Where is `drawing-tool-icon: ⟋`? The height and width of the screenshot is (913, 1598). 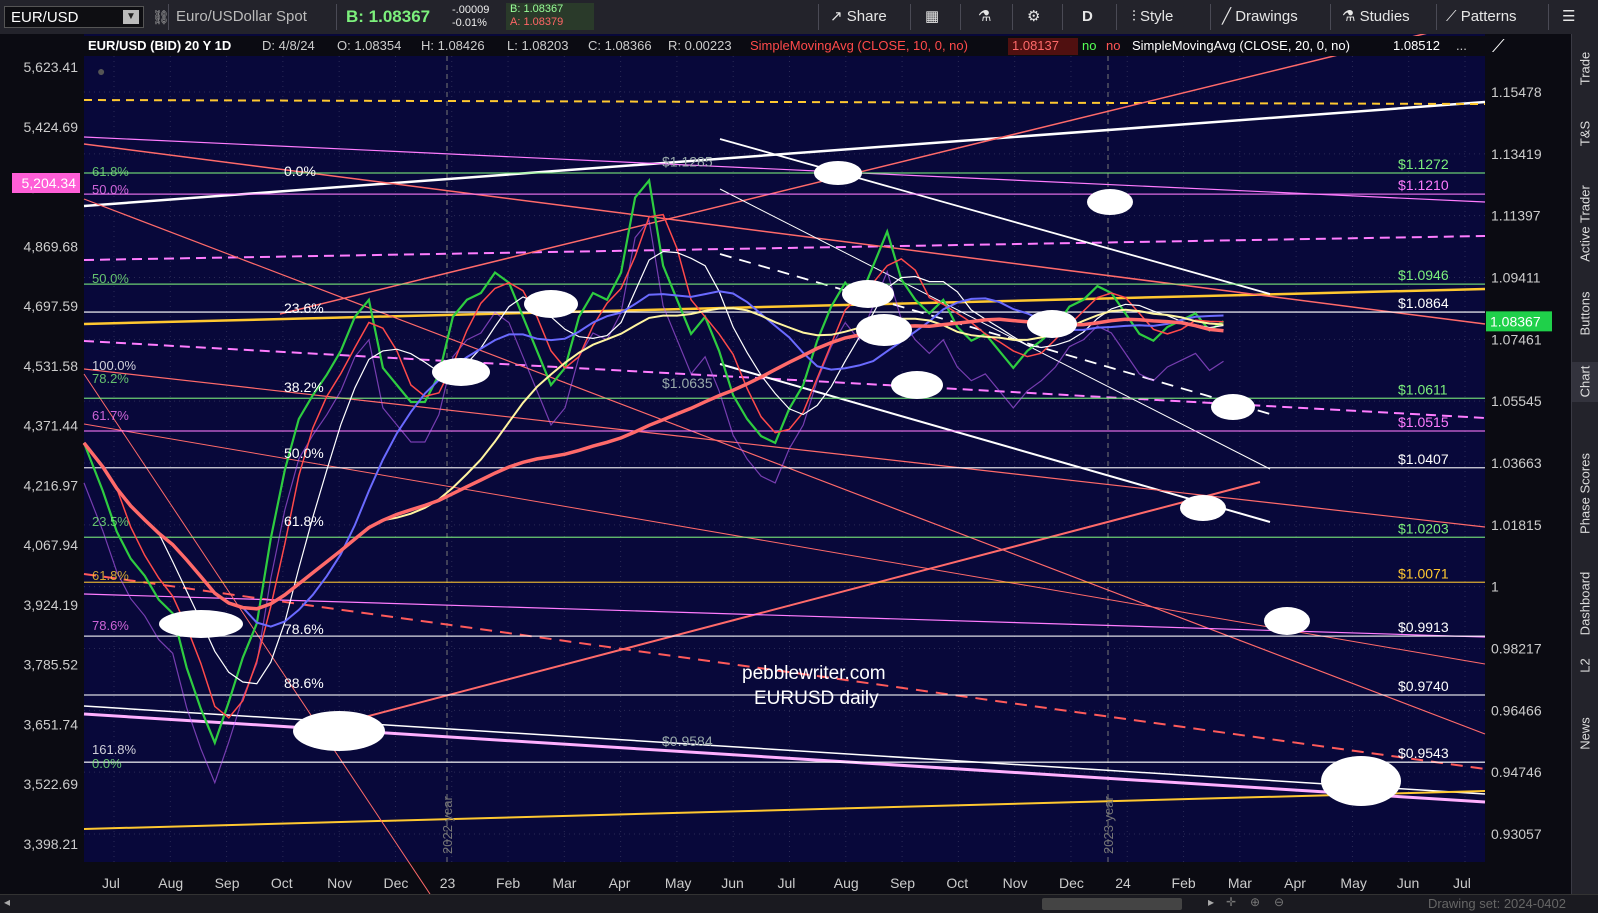 drawing-tool-icon: ⟋ is located at coordinates (1498, 46).